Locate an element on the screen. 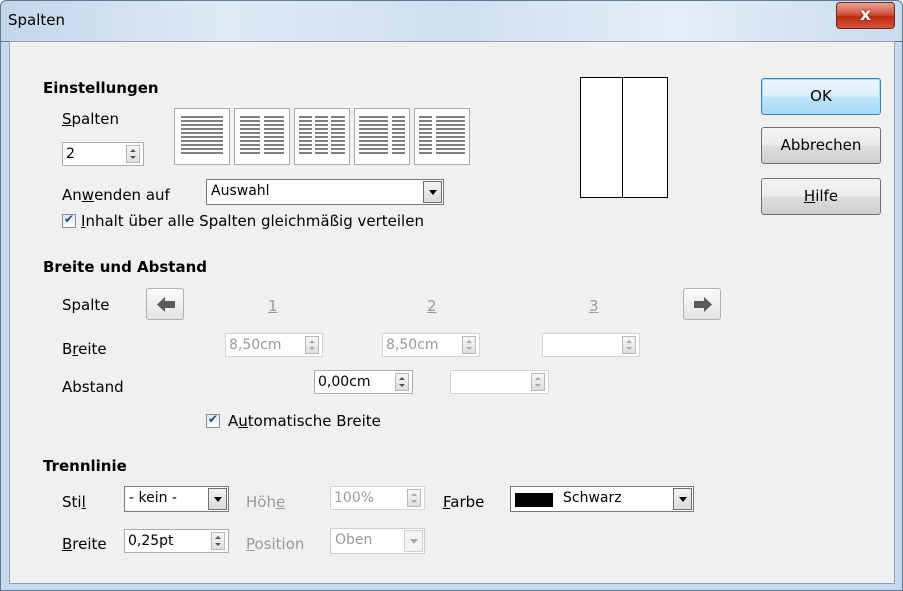 This screenshot has height=591, width=903. line-width-field: 0,25pt is located at coordinates (176, 541).